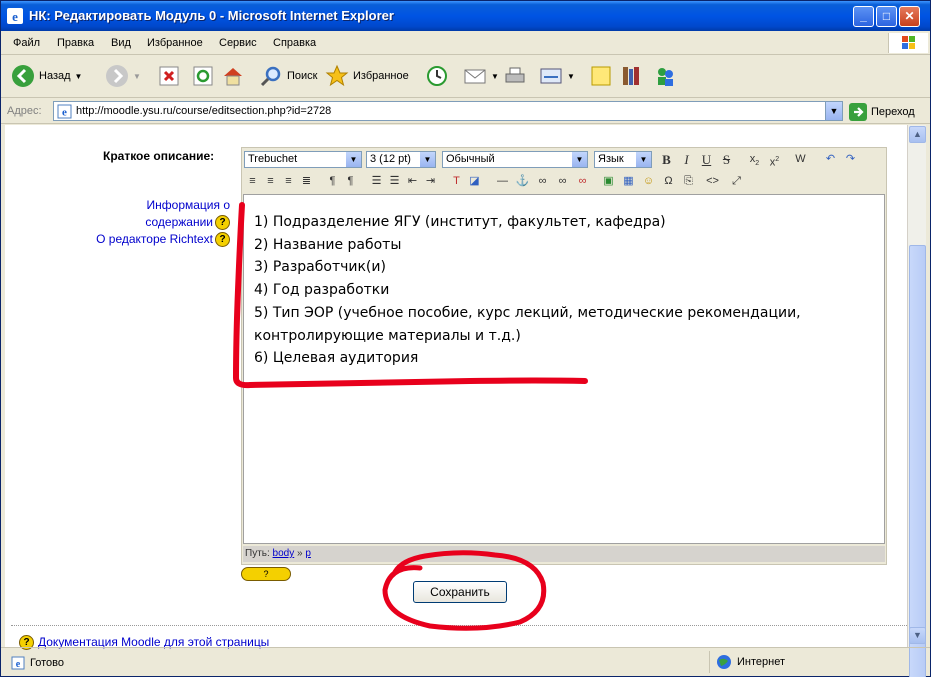 This screenshot has height=677, width=931. What do you see at coordinates (332, 181) in the screenshot?
I see `ltr-icon: ¶` at bounding box center [332, 181].